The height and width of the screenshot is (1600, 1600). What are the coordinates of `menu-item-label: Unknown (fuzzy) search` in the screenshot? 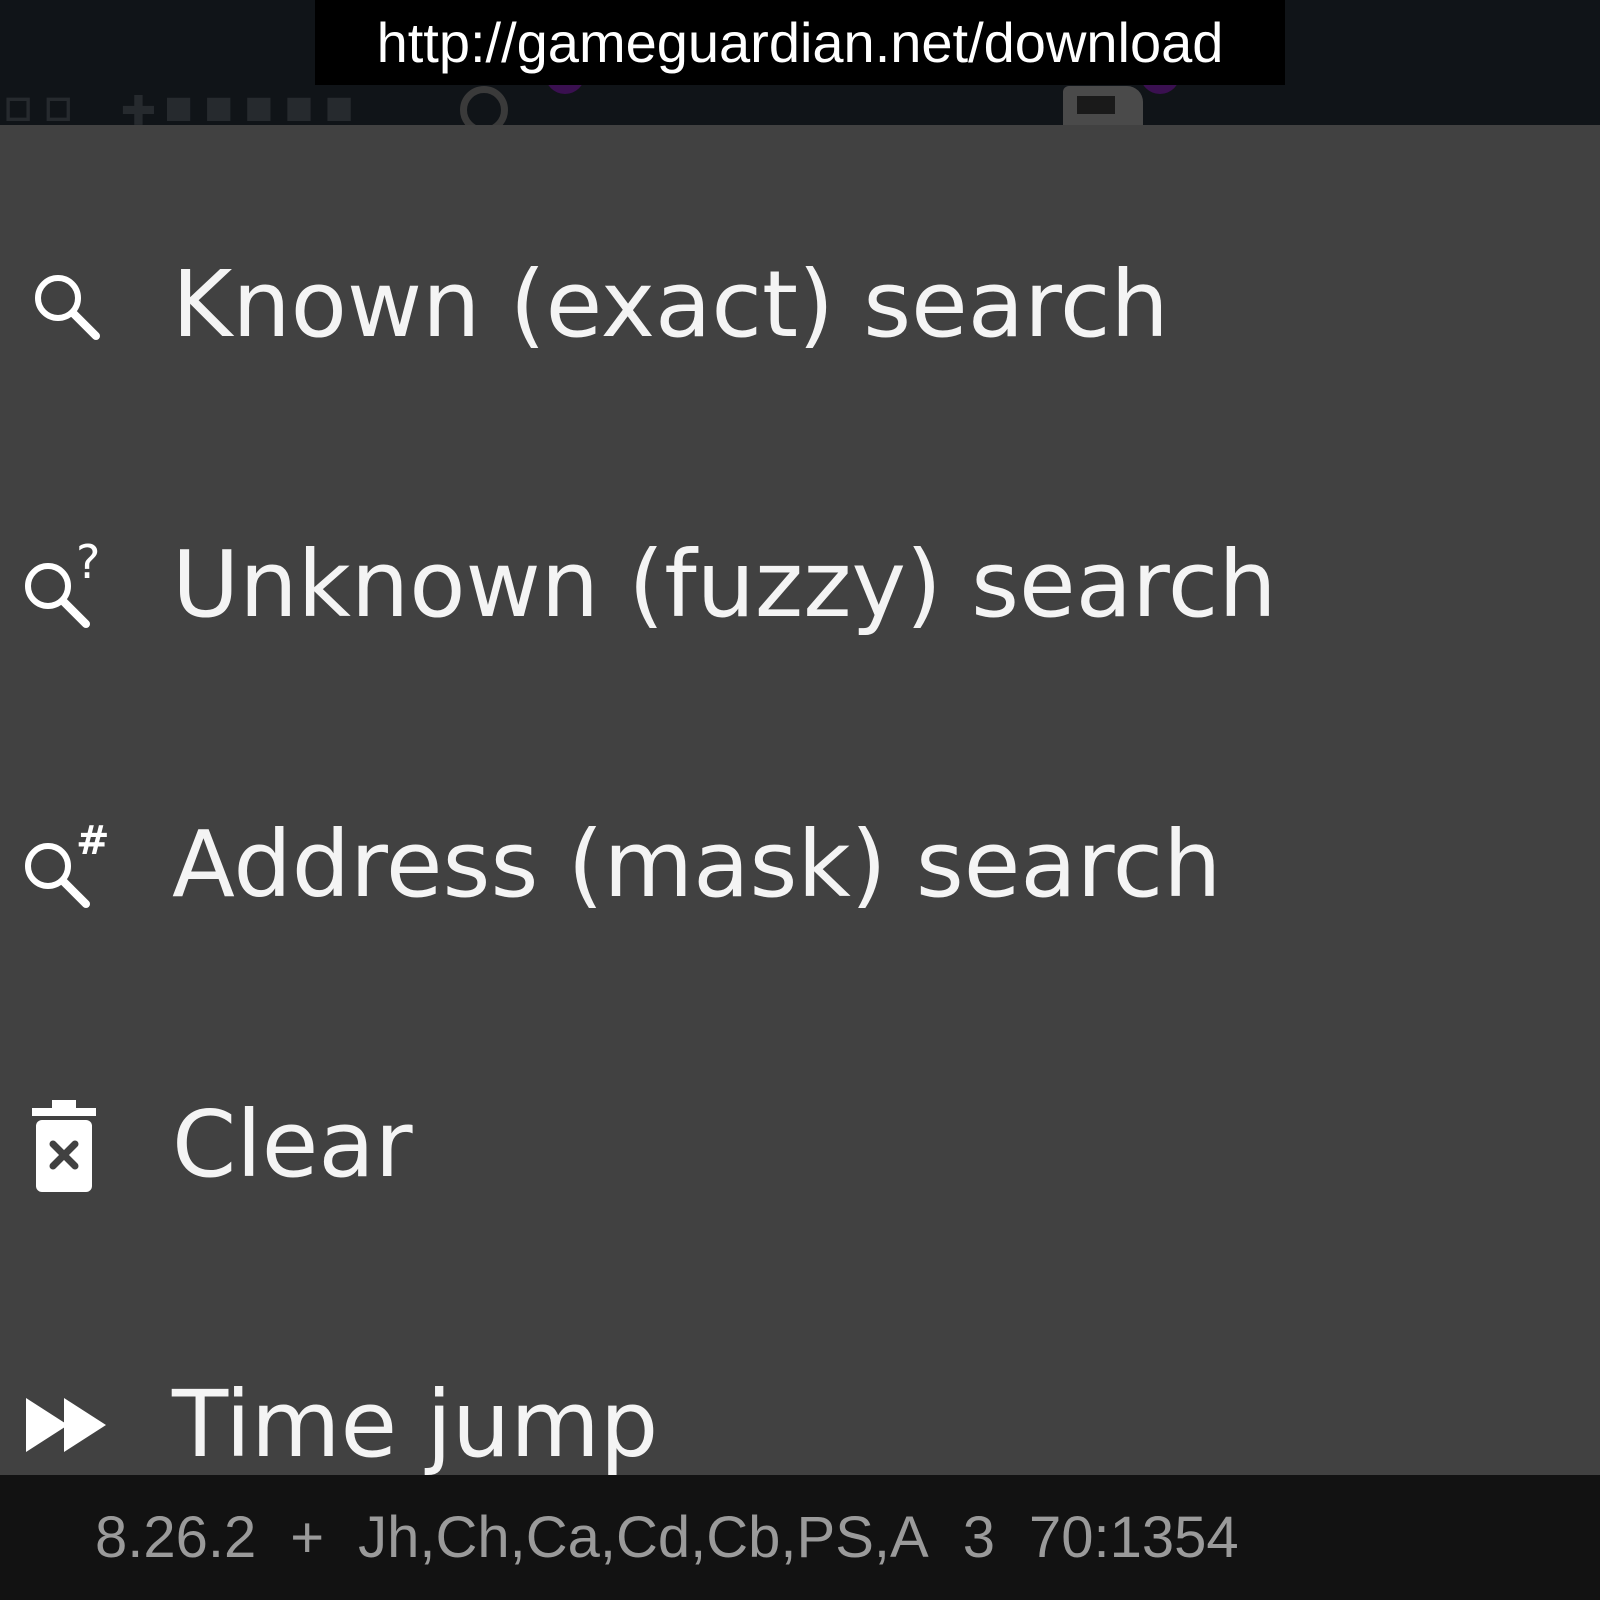 It's located at (724, 584).